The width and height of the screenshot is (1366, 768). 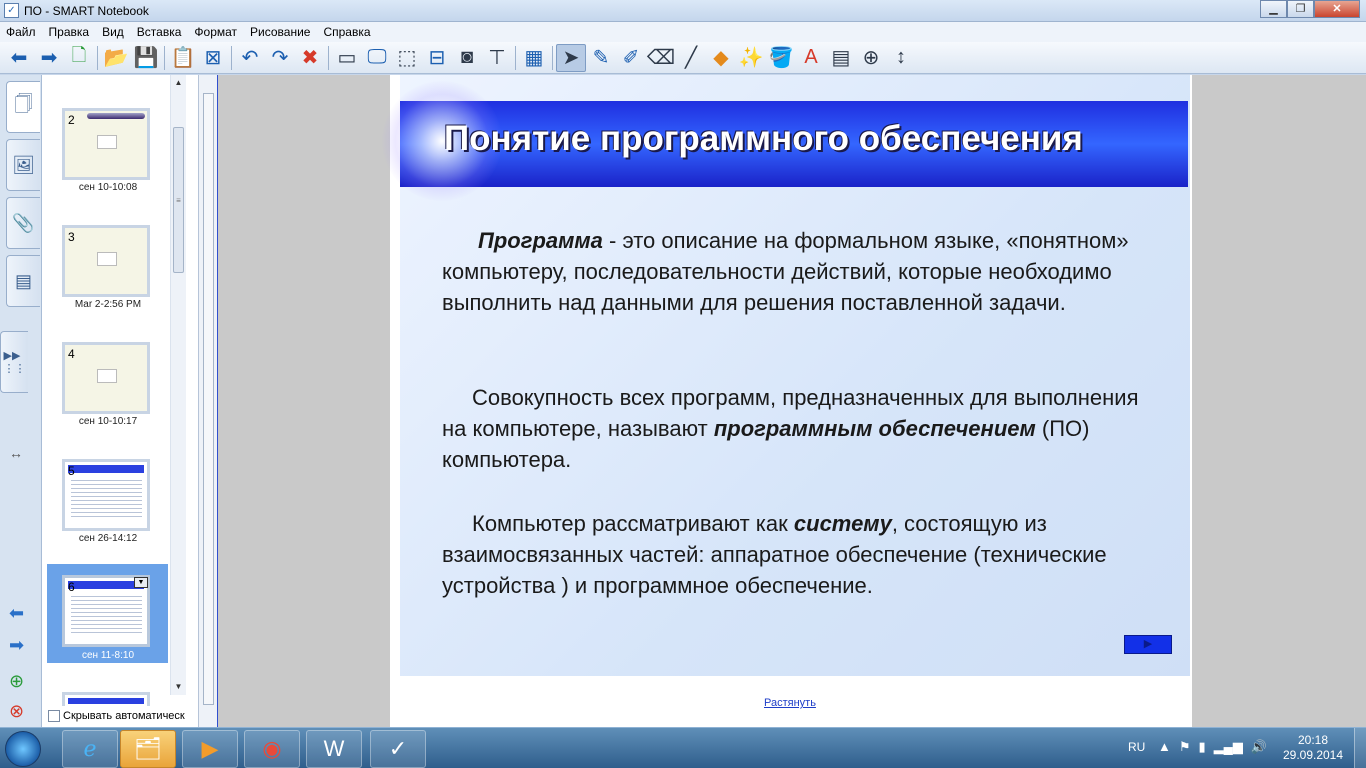 I want to click on display-icon: 🖵, so click(x=377, y=58).